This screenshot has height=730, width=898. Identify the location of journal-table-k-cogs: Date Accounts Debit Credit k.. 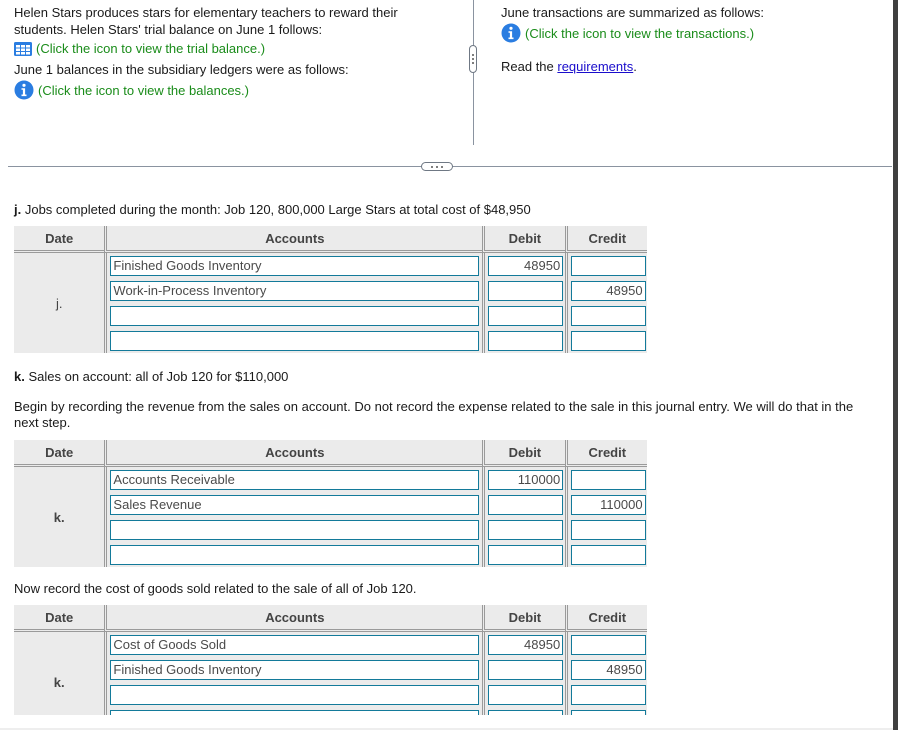
(330, 660).